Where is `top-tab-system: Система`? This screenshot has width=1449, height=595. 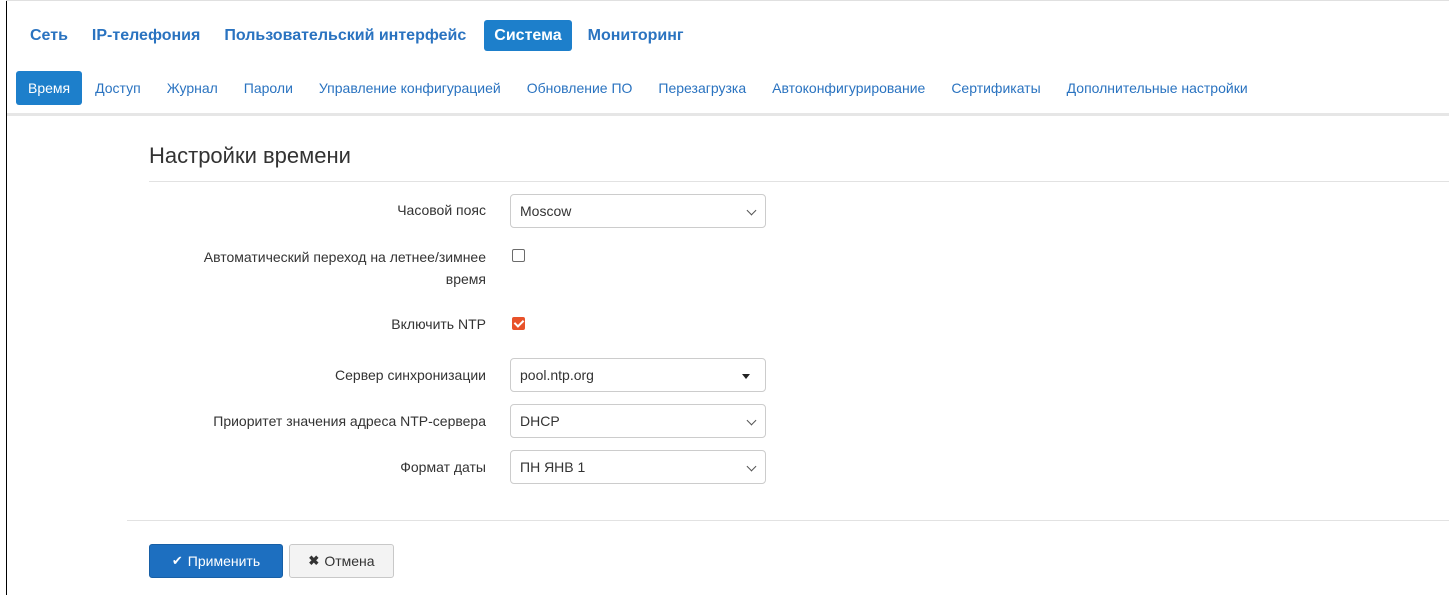 top-tab-system: Система is located at coordinates (528, 35).